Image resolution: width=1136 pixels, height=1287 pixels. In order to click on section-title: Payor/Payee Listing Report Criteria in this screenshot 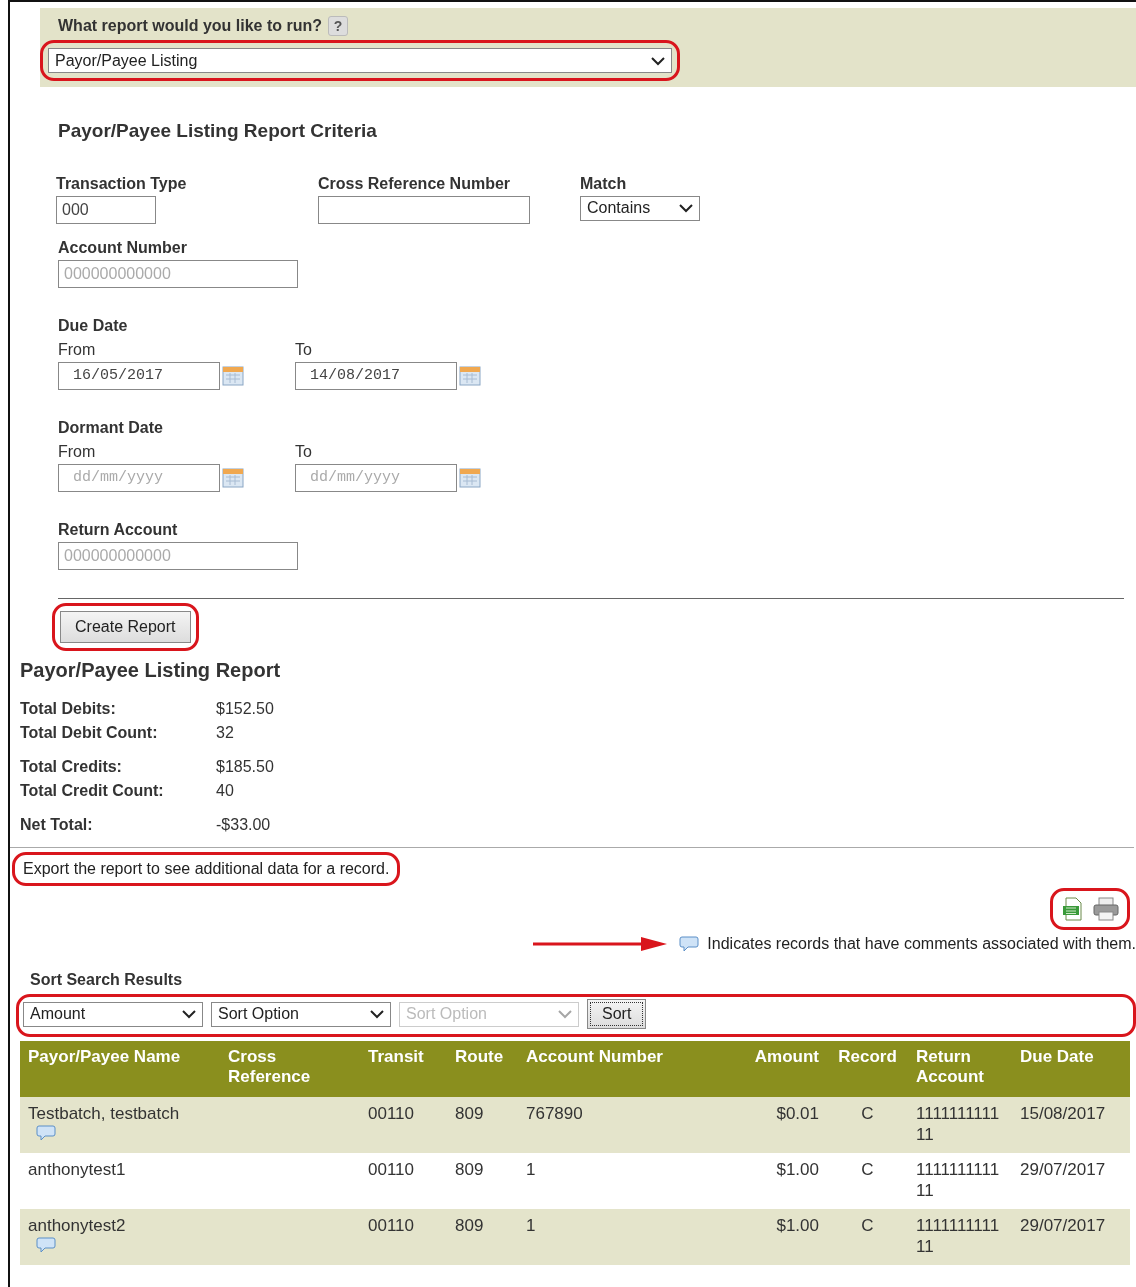, I will do `click(218, 131)`.